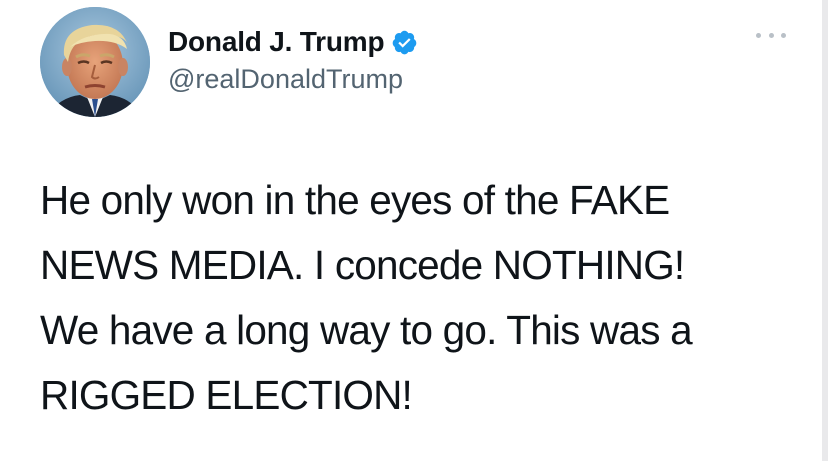 Image resolution: width=828 pixels, height=461 pixels. Describe the element at coordinates (355, 200) in the screenshot. I see `tweet-text-line: He only won in the eyes of the FAKE` at that location.